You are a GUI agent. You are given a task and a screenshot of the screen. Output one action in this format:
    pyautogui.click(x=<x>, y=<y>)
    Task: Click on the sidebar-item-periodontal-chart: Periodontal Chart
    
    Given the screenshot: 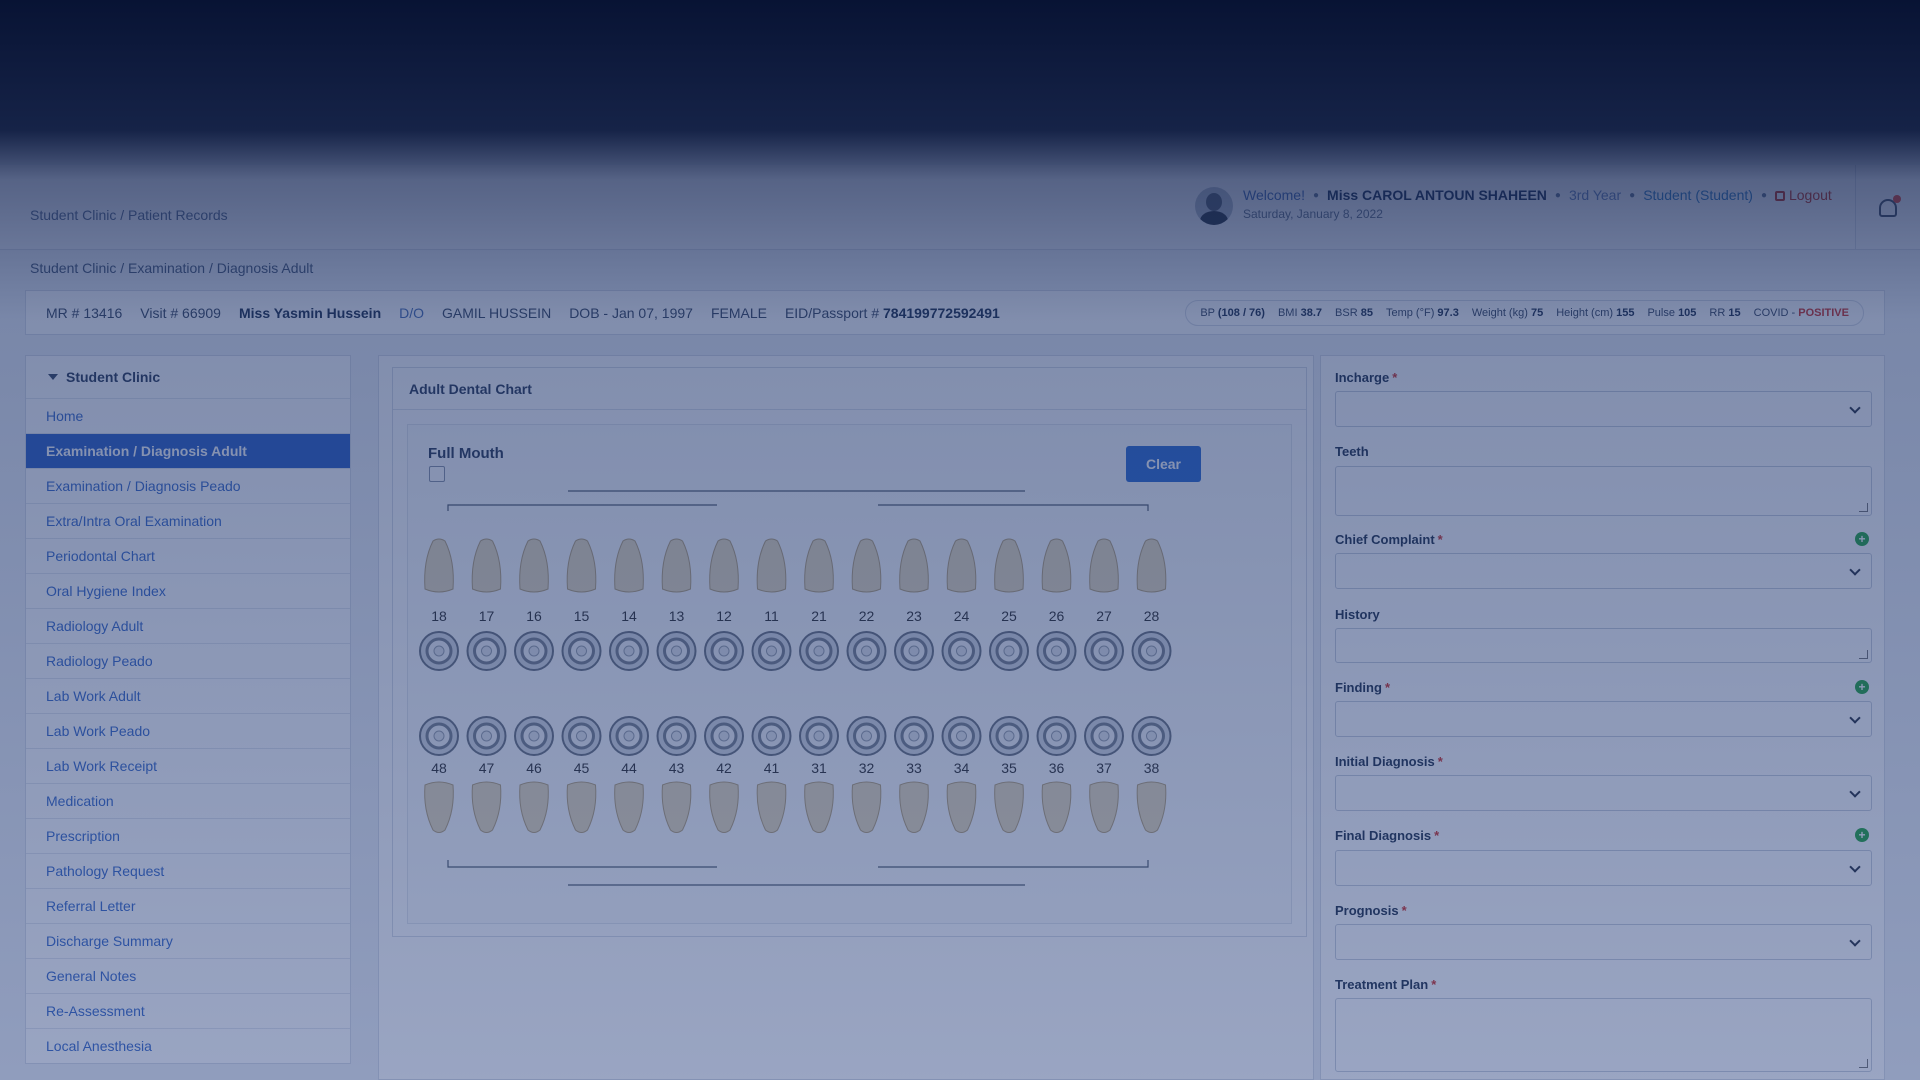 What is the action you would take?
    pyautogui.click(x=188, y=555)
    